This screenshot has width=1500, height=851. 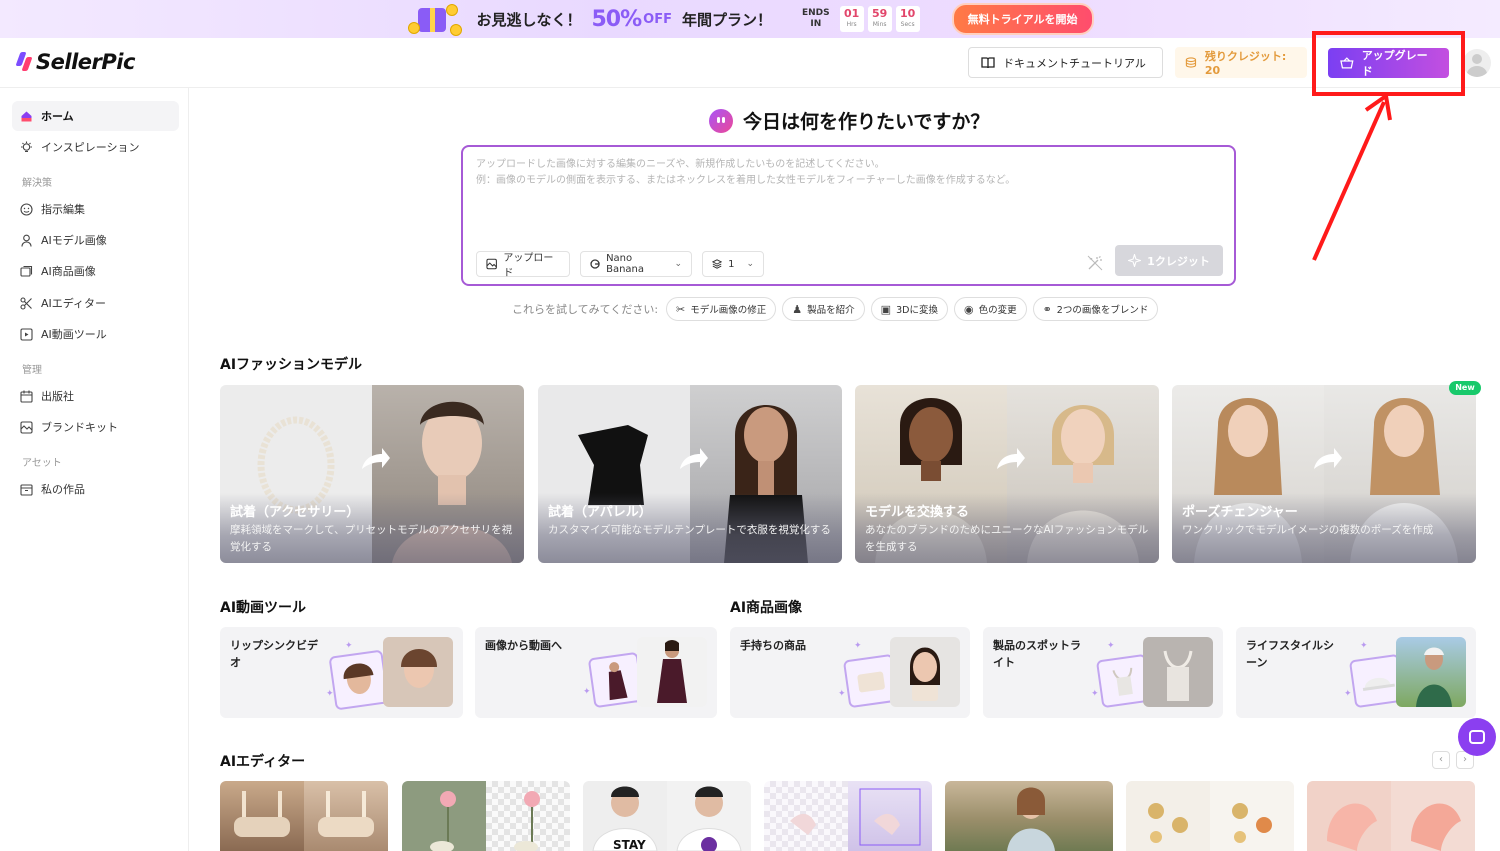 I want to click on card-desc: ワンクリックでモデルイメージの複数のポーズを作成, so click(x=1308, y=530).